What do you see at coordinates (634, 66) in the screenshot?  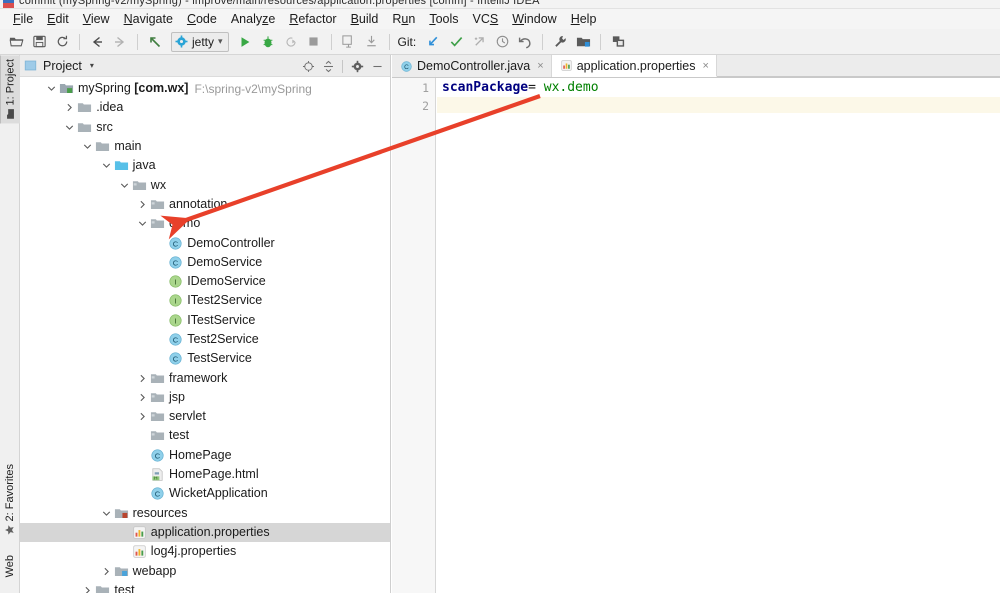 I see `tab-application-properties: application.properties ×` at bounding box center [634, 66].